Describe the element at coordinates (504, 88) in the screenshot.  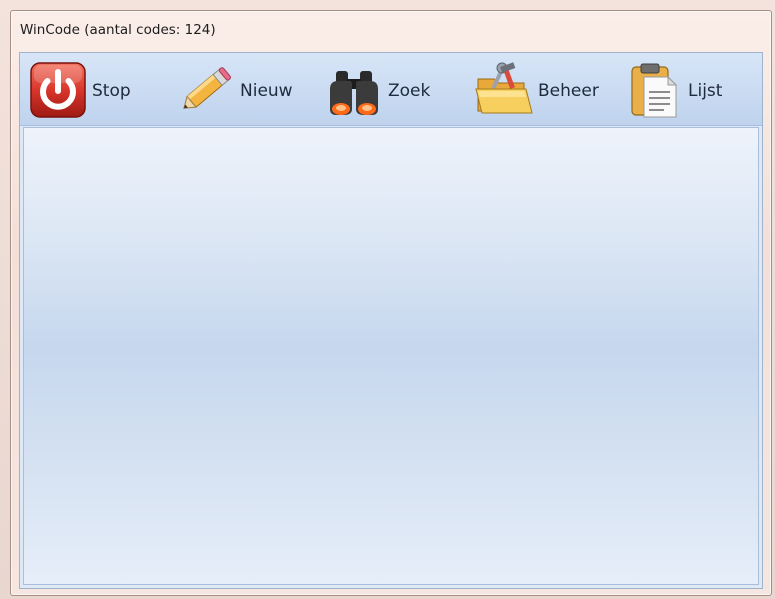
I see `folder-tools-icon` at that location.